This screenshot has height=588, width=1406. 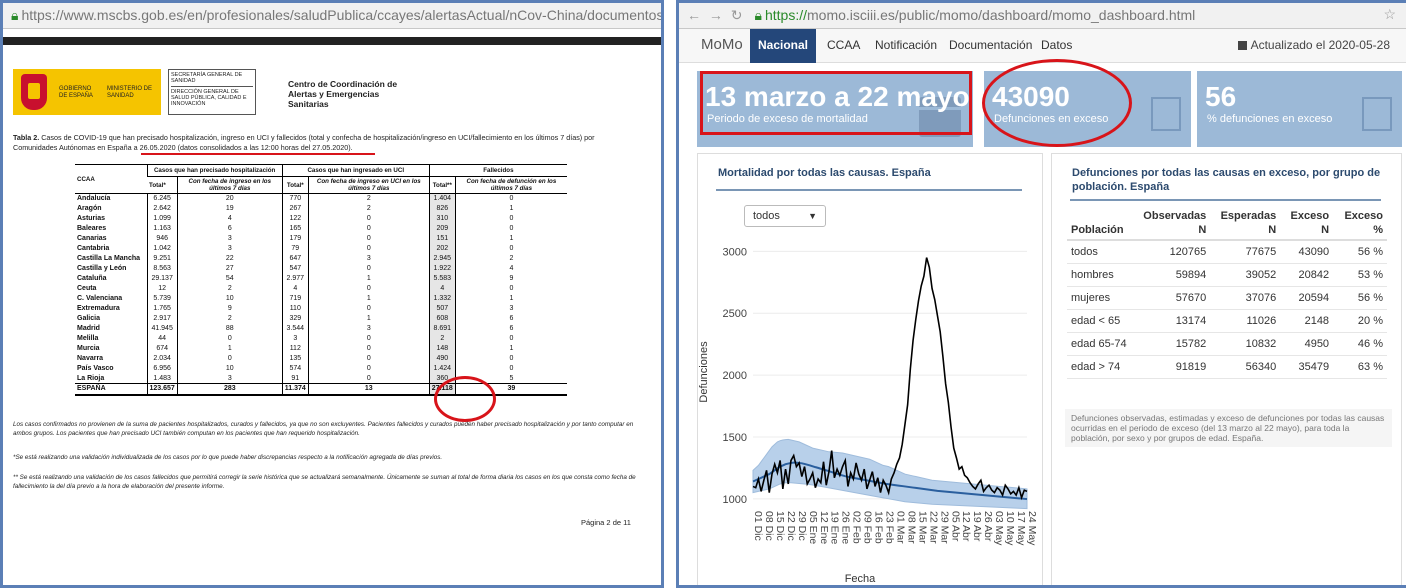 I want to click on table-cell: 91, so click(x=295, y=378).